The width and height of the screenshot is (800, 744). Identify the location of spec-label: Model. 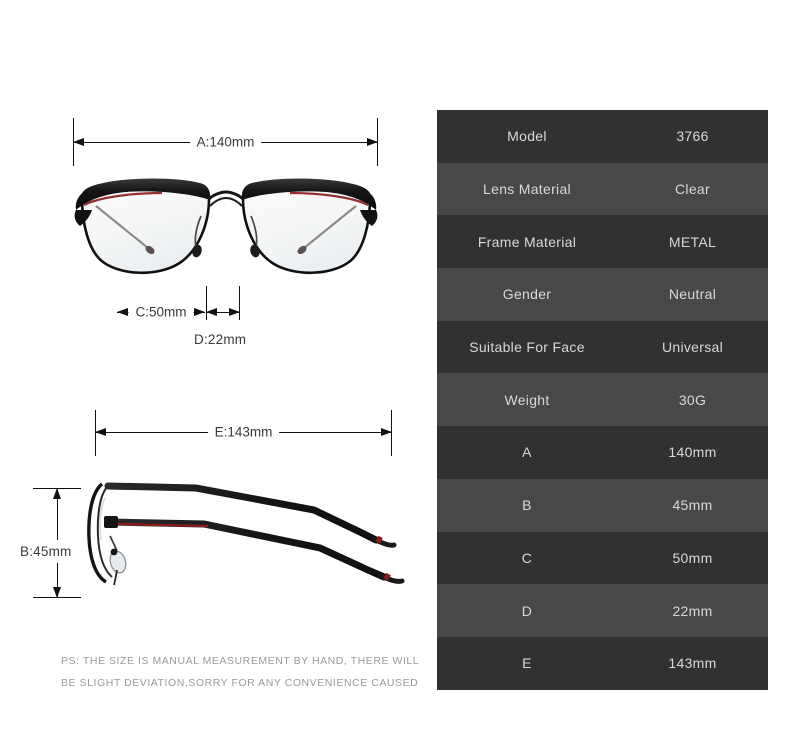
(527, 136).